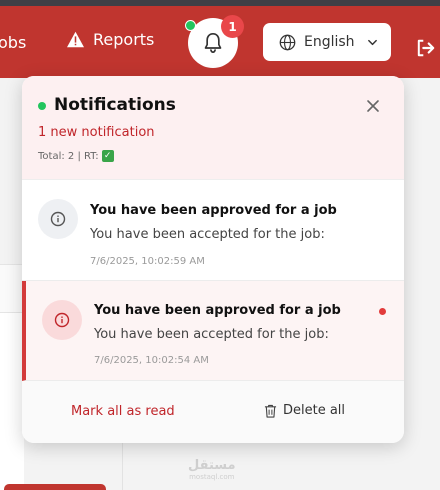 Image resolution: width=440 pixels, height=490 pixels. Describe the element at coordinates (270, 411) in the screenshot. I see `trash-icon` at that location.